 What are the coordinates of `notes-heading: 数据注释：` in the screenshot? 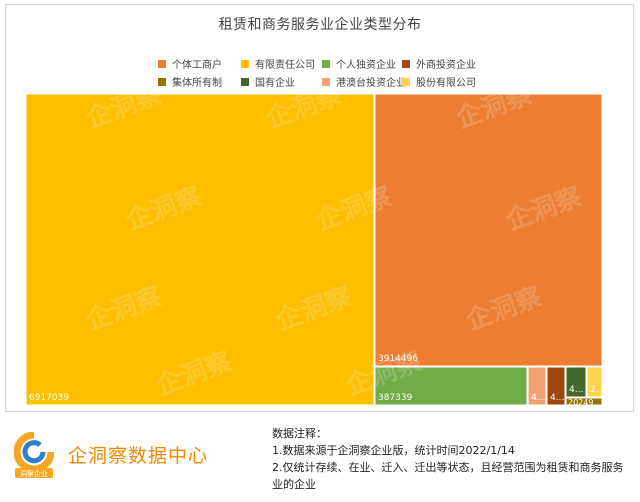 It's located at (299, 433).